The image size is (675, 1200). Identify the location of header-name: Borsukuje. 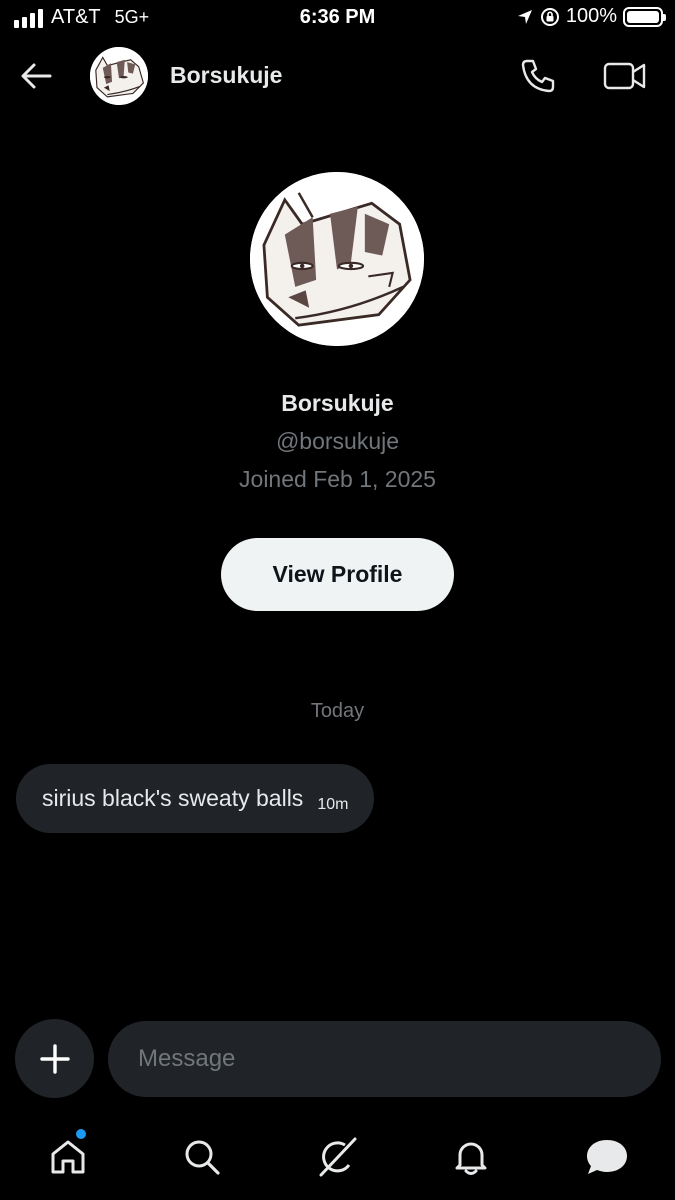
(226, 75).